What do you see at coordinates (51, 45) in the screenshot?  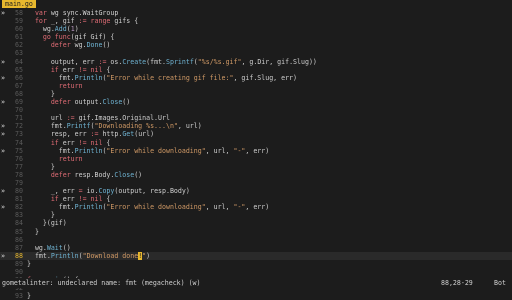 I see `code-token: defer` at bounding box center [51, 45].